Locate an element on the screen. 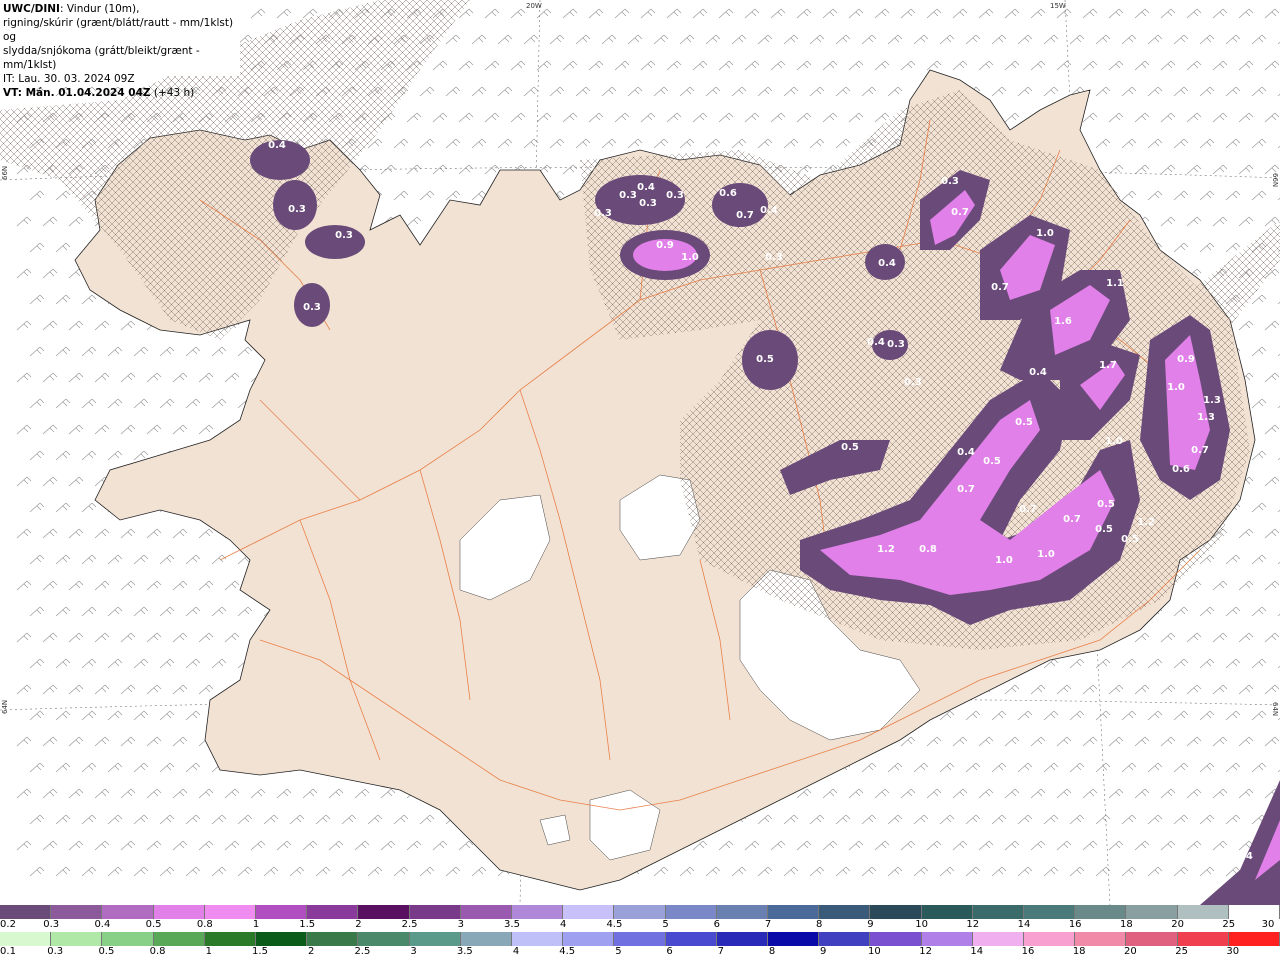  precip-value-label: 0.8 is located at coordinates (928, 549).